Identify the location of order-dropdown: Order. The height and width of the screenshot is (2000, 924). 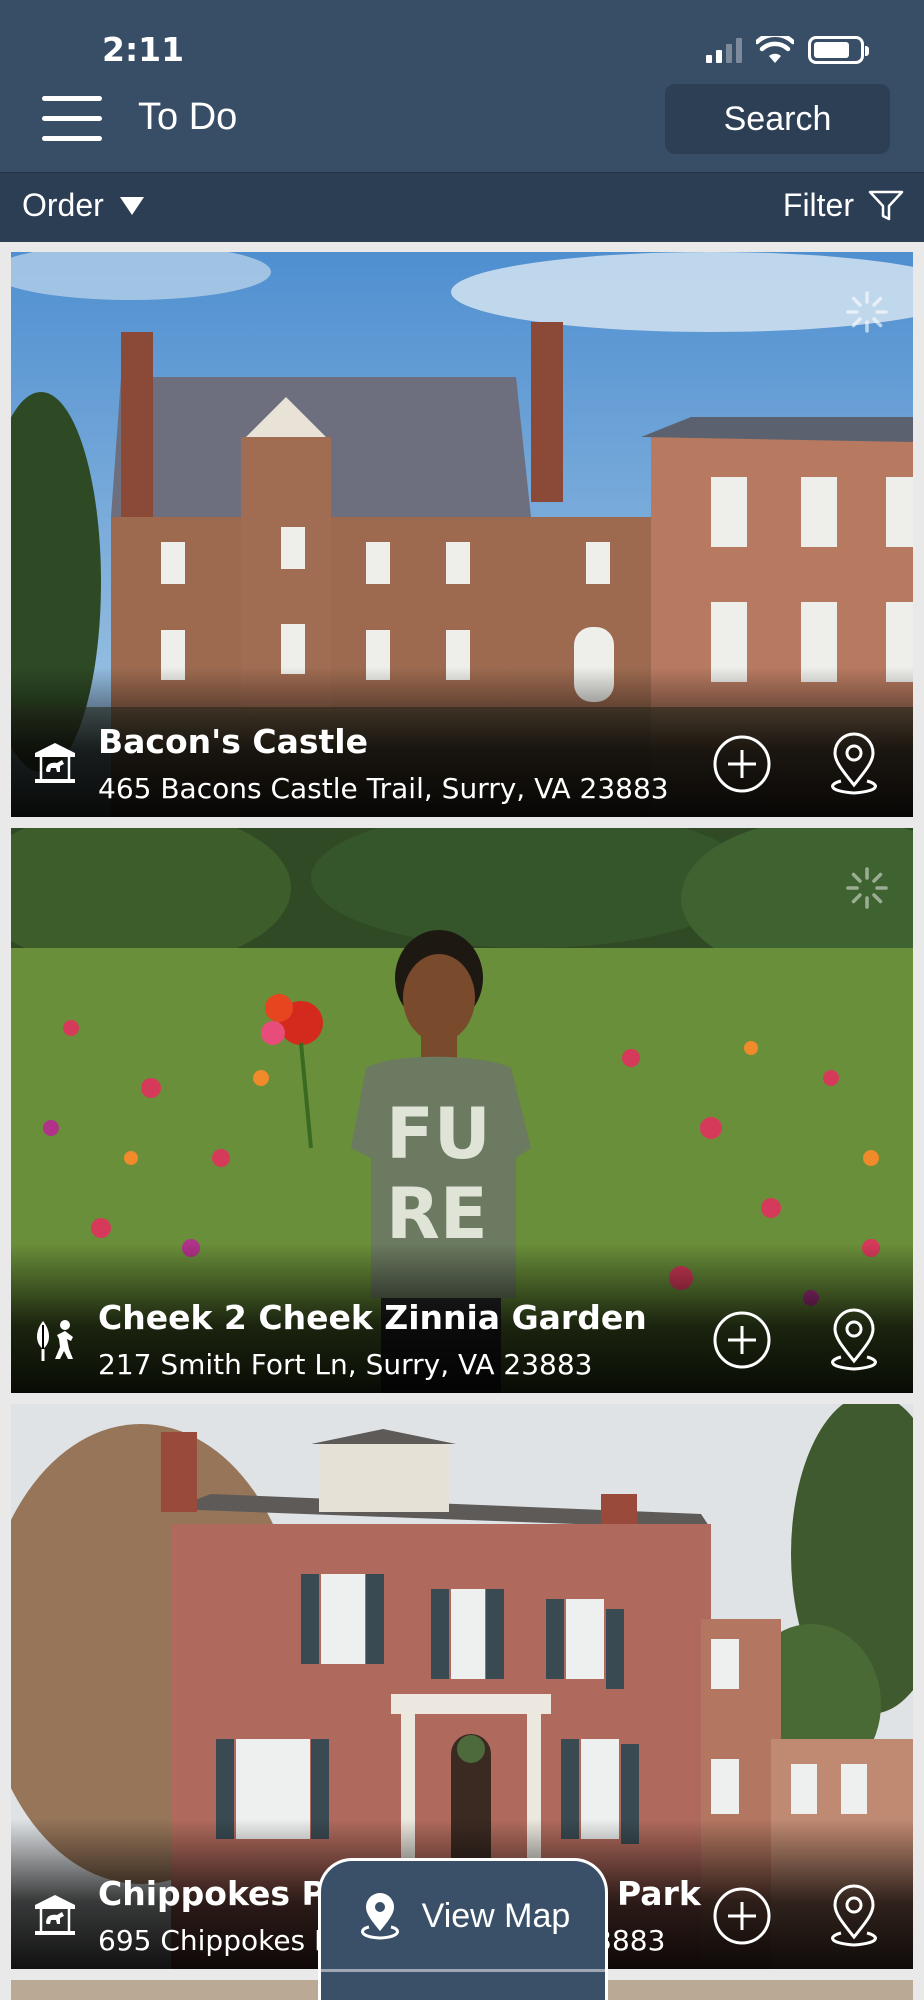
(83, 205).